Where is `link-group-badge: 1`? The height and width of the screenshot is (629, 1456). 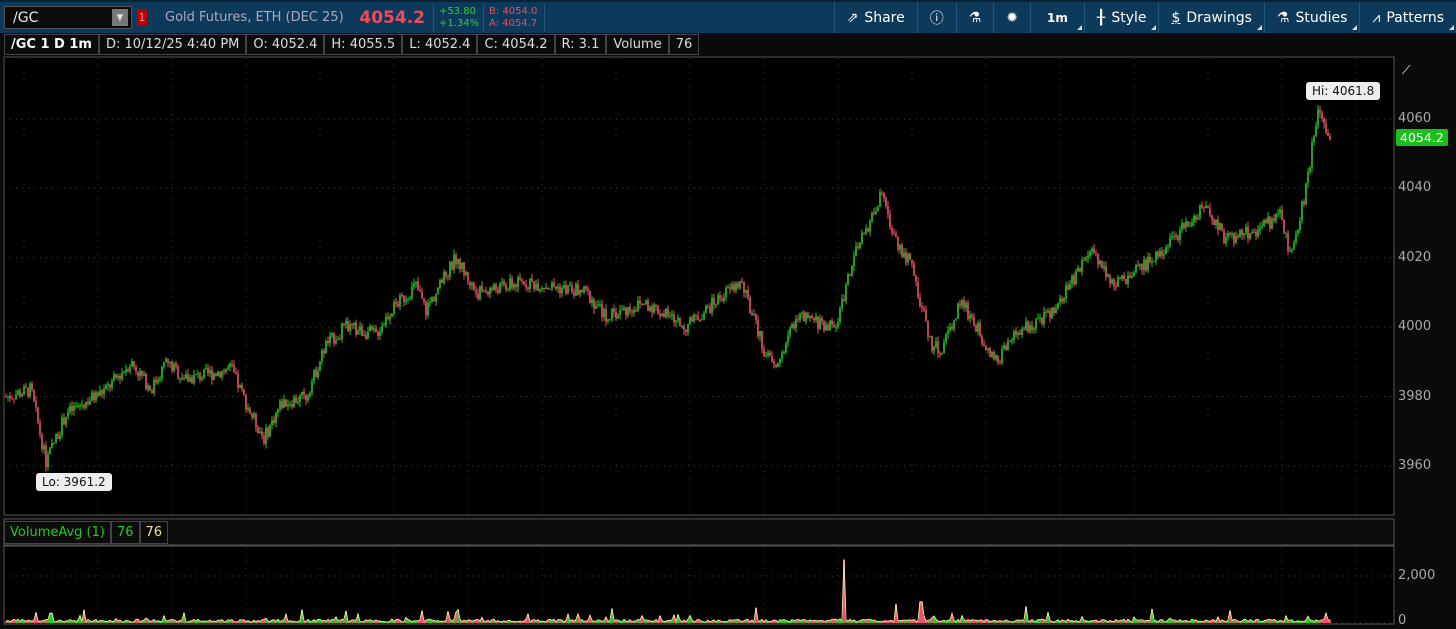
link-group-badge: 1 is located at coordinates (142, 17).